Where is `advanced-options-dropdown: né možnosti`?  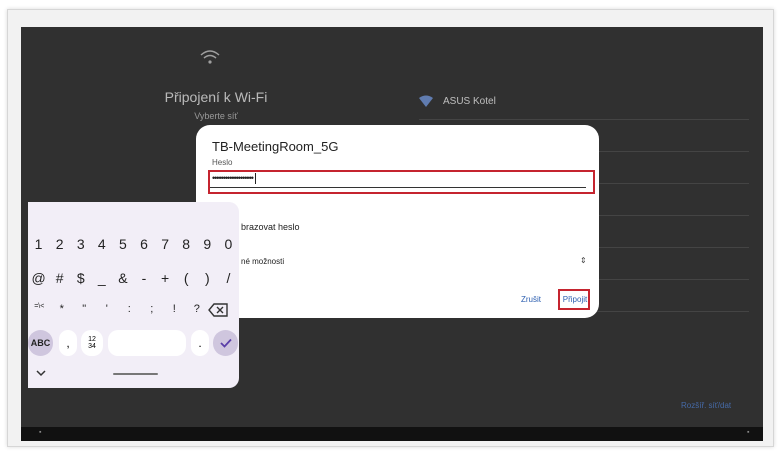
advanced-options-dropdown: né možnosti is located at coordinates (262, 261).